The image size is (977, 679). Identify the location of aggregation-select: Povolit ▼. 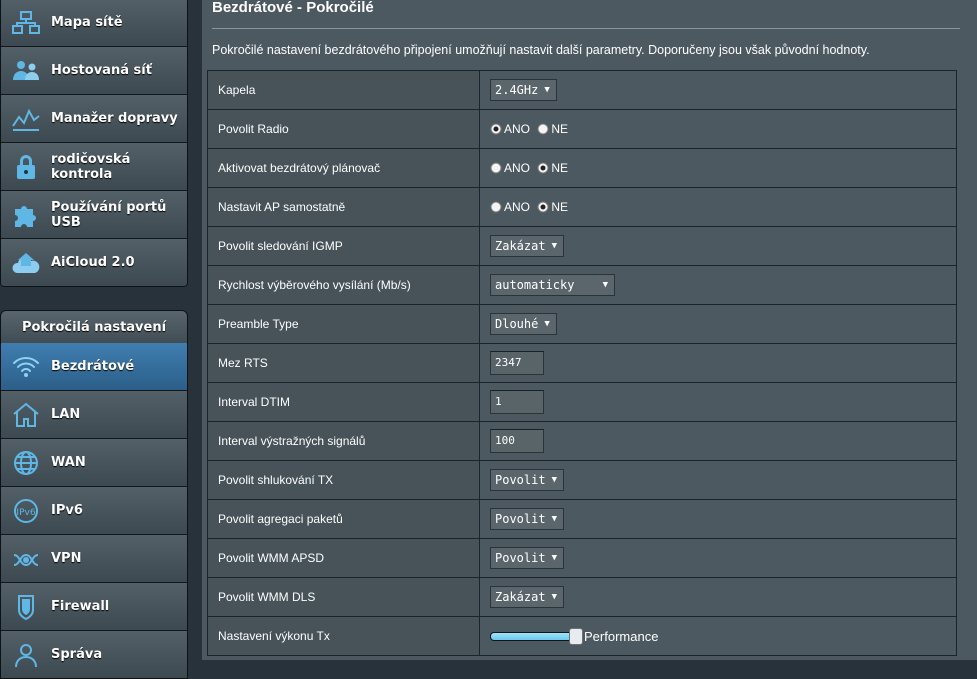
(527, 519).